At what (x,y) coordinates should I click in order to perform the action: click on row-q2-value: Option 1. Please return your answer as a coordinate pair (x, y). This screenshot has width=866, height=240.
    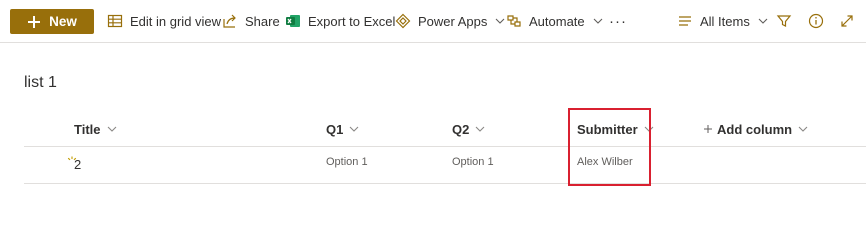
    Looking at the image, I should click on (473, 162).